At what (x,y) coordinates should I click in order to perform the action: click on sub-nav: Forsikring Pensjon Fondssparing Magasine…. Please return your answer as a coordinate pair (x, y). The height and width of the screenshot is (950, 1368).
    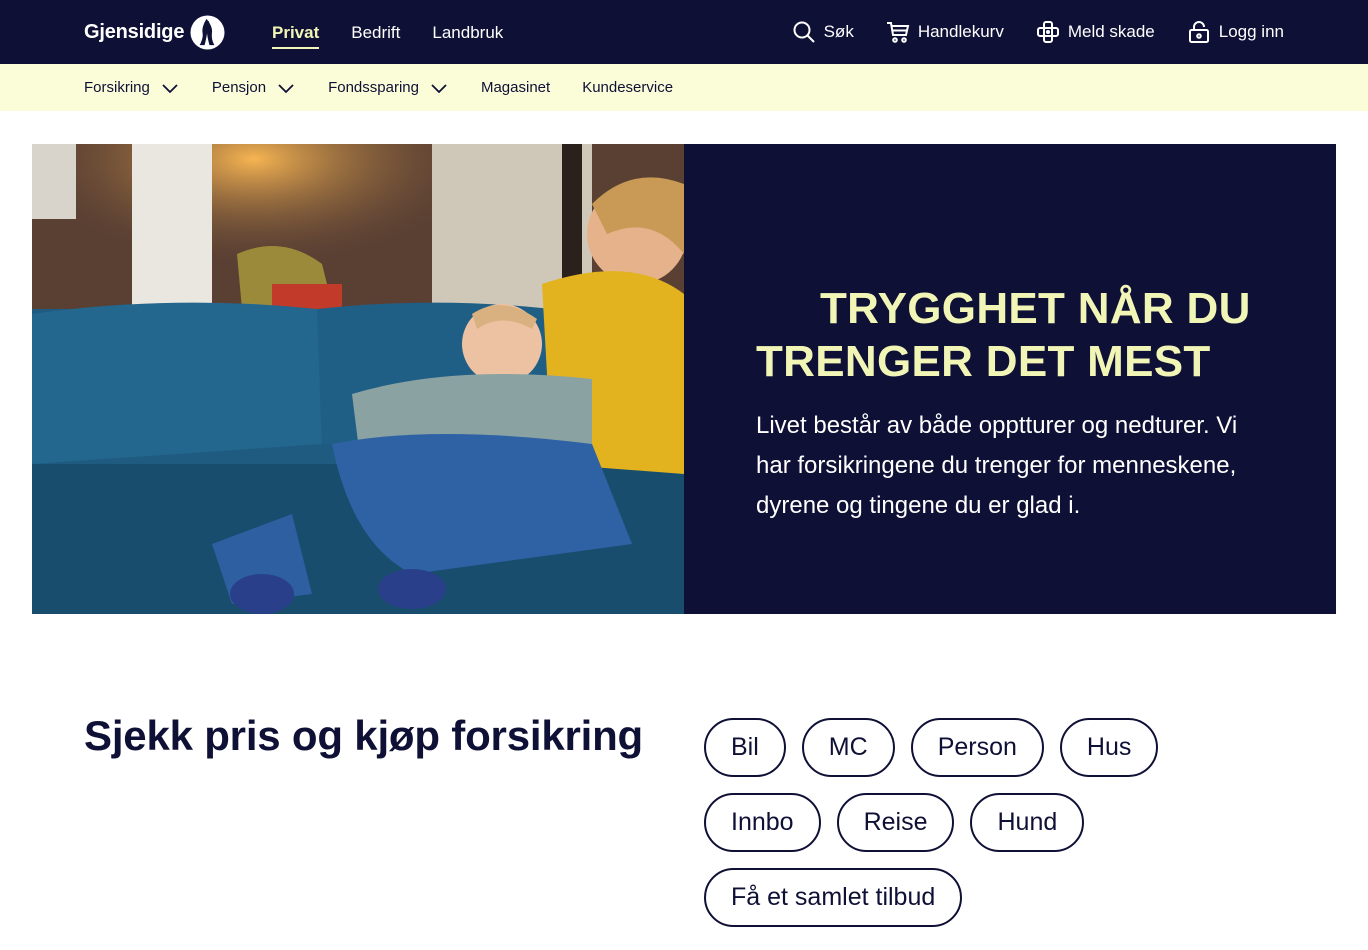
    Looking at the image, I should click on (684, 87).